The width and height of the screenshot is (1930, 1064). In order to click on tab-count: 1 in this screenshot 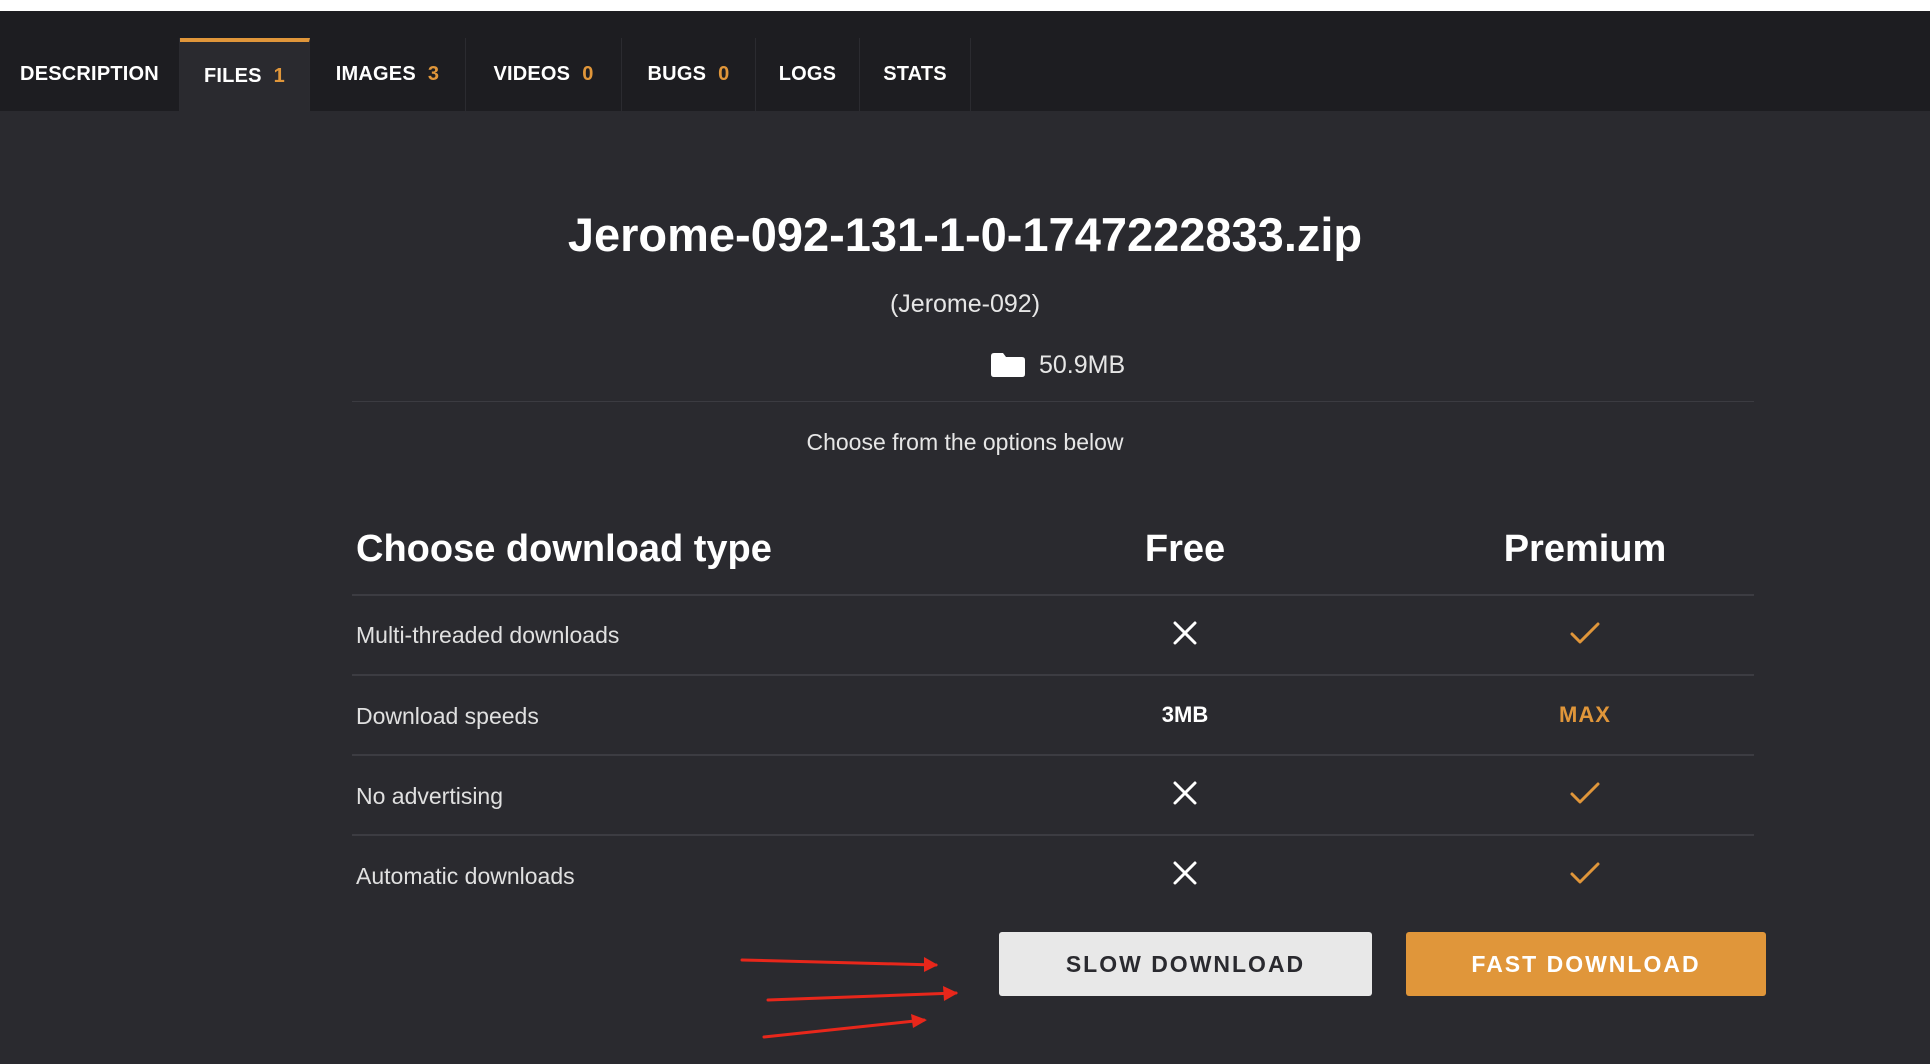, I will do `click(279, 76)`.